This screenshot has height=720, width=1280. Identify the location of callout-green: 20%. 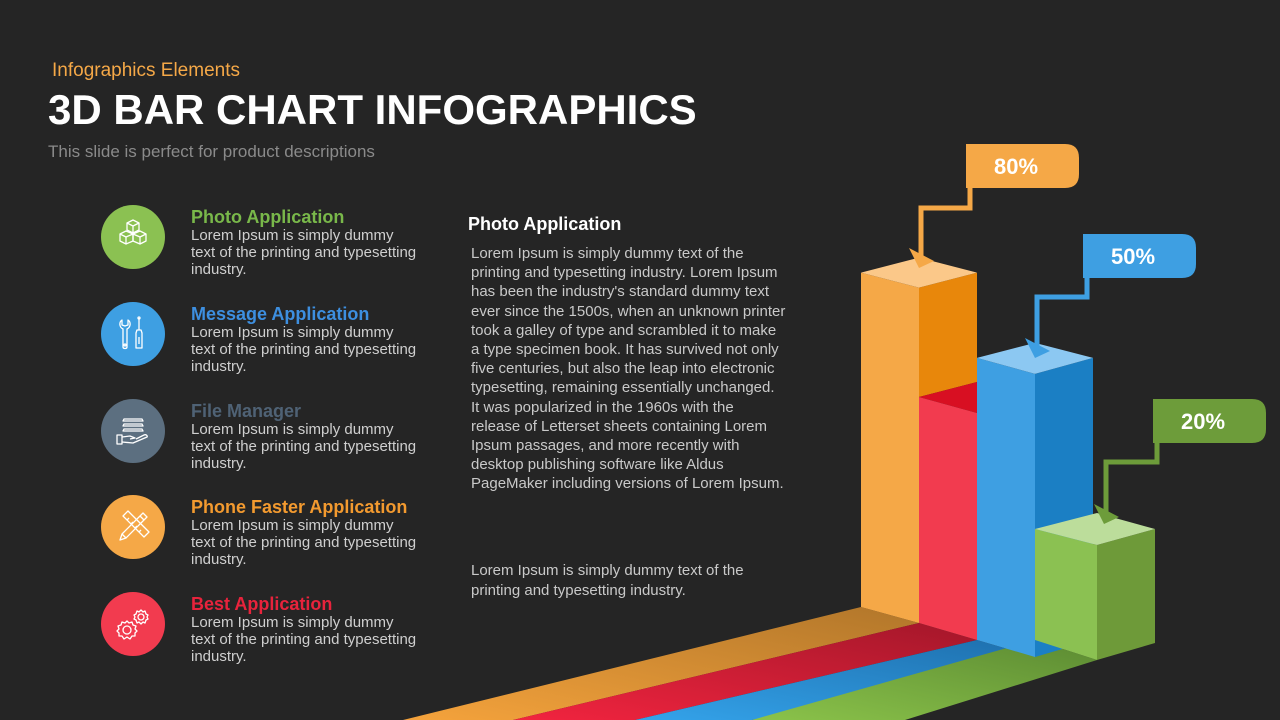
(1180, 461).